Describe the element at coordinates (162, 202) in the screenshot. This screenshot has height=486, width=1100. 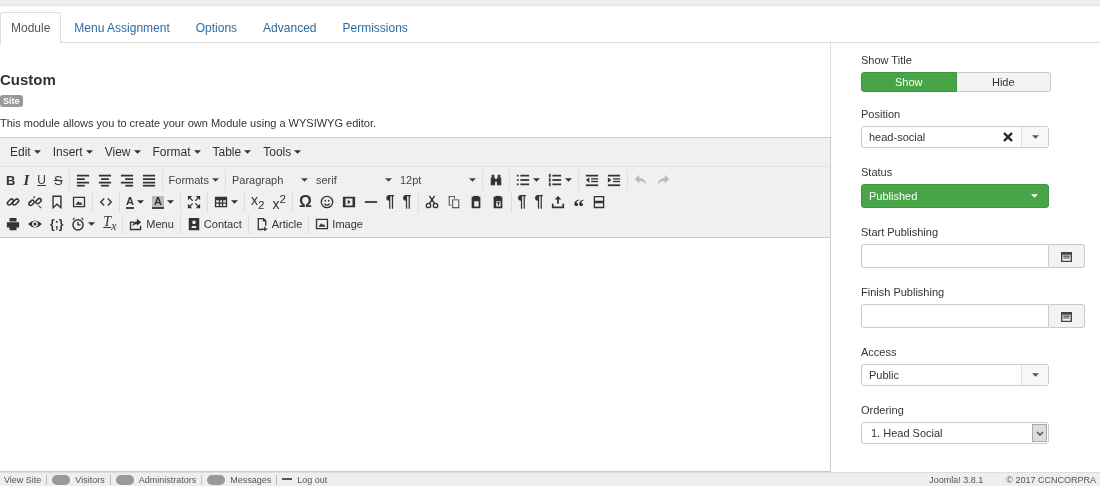
I see `background-color-button: A` at that location.